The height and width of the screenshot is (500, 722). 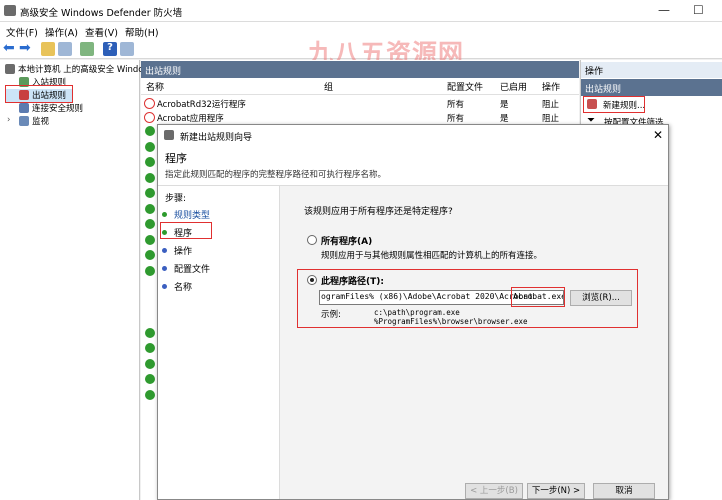 I want to click on next-button: 下一步(N) >, so click(x=556, y=491).